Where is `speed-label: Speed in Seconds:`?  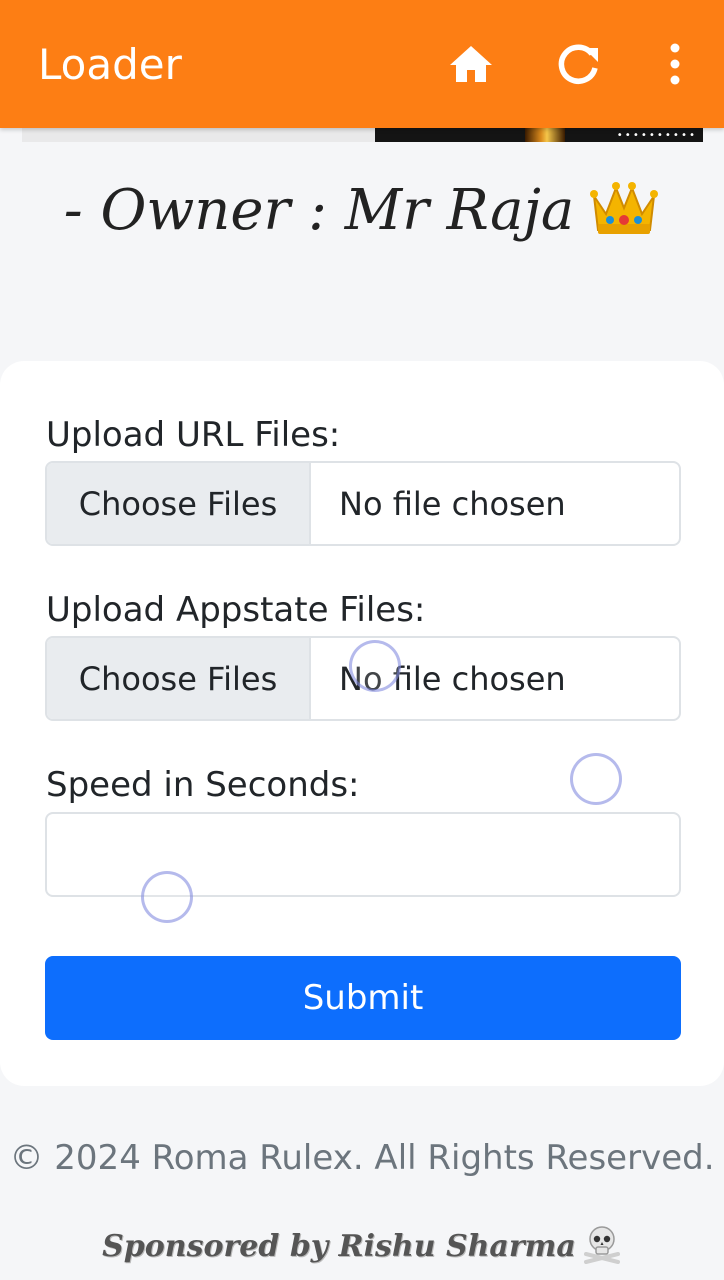 speed-label: Speed in Seconds: is located at coordinates (203, 785).